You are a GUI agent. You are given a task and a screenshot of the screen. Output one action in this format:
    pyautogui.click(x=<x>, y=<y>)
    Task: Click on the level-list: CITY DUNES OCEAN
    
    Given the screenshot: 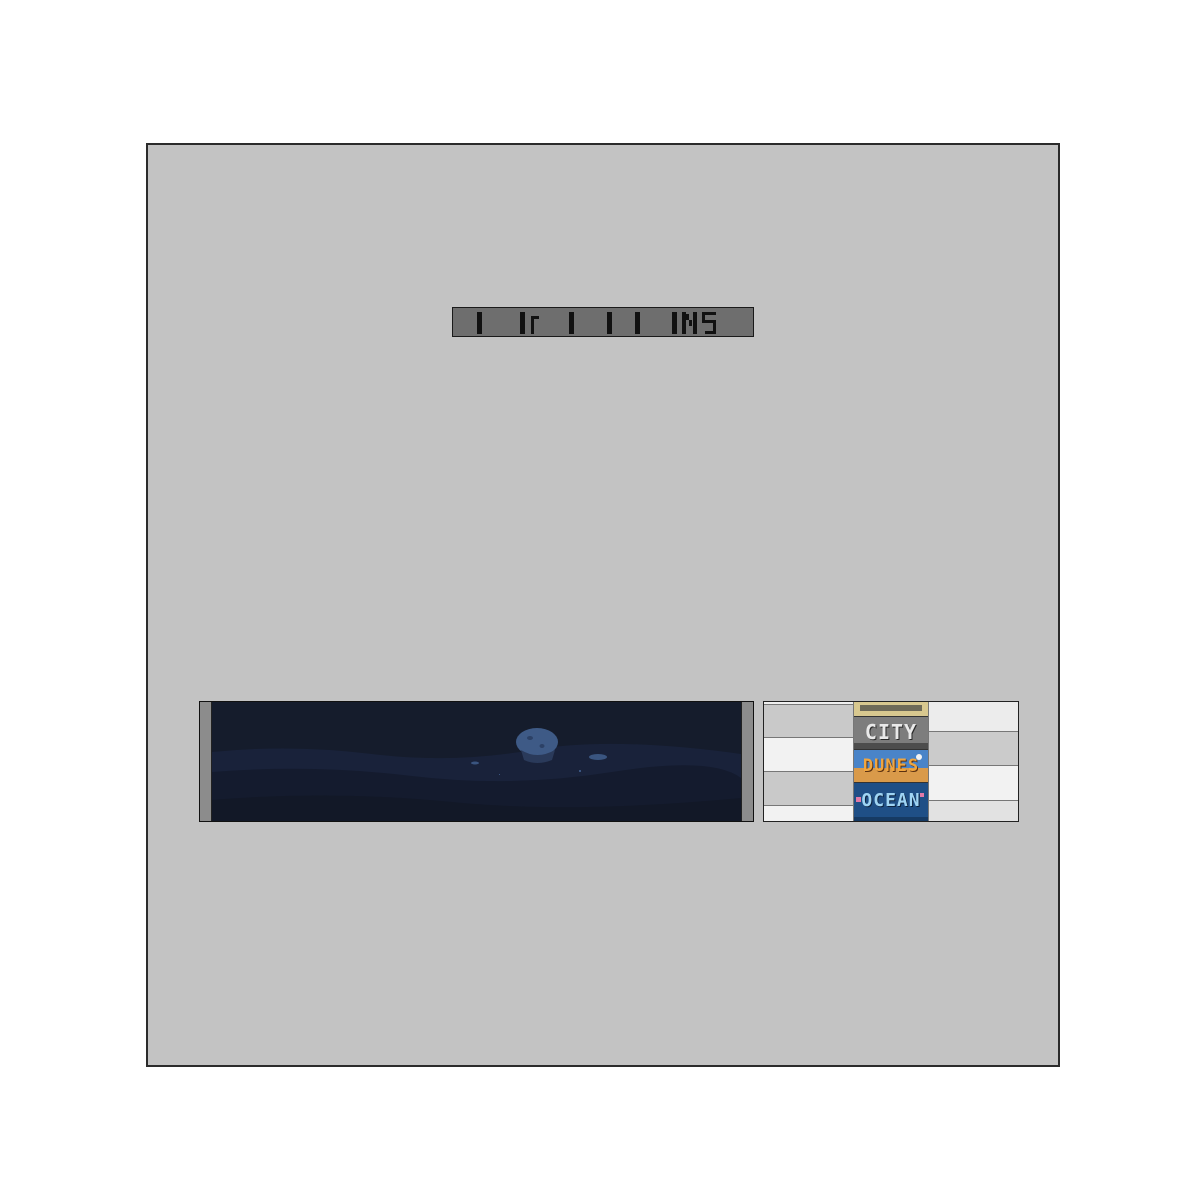 What is the action you would take?
    pyautogui.click(x=891, y=761)
    